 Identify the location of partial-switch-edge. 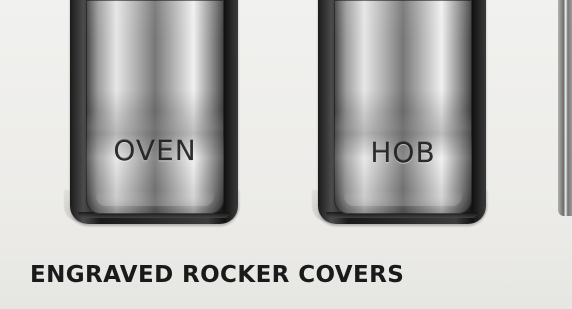
(565, 108).